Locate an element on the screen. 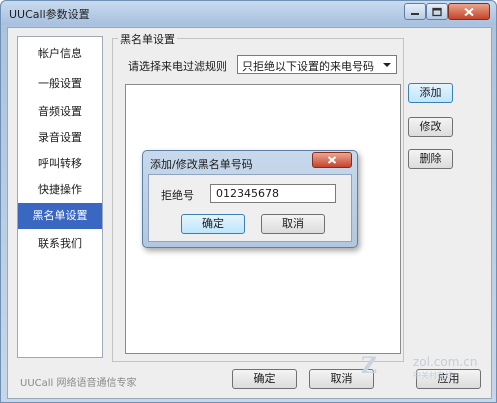 The width and height of the screenshot is (497, 403). minimize-icon is located at coordinates (415, 13).